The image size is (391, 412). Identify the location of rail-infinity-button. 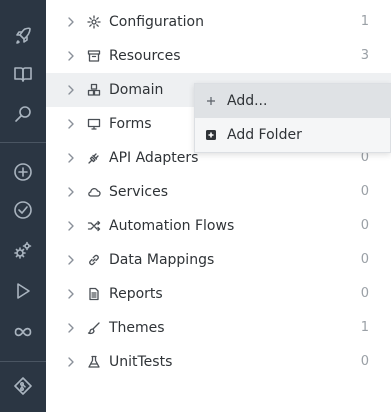
(23, 332).